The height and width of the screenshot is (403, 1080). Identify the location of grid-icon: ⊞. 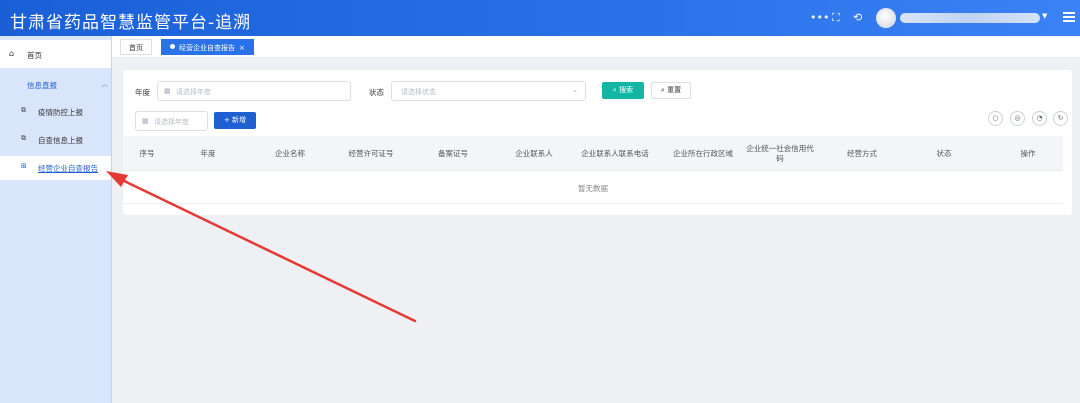
(24, 166).